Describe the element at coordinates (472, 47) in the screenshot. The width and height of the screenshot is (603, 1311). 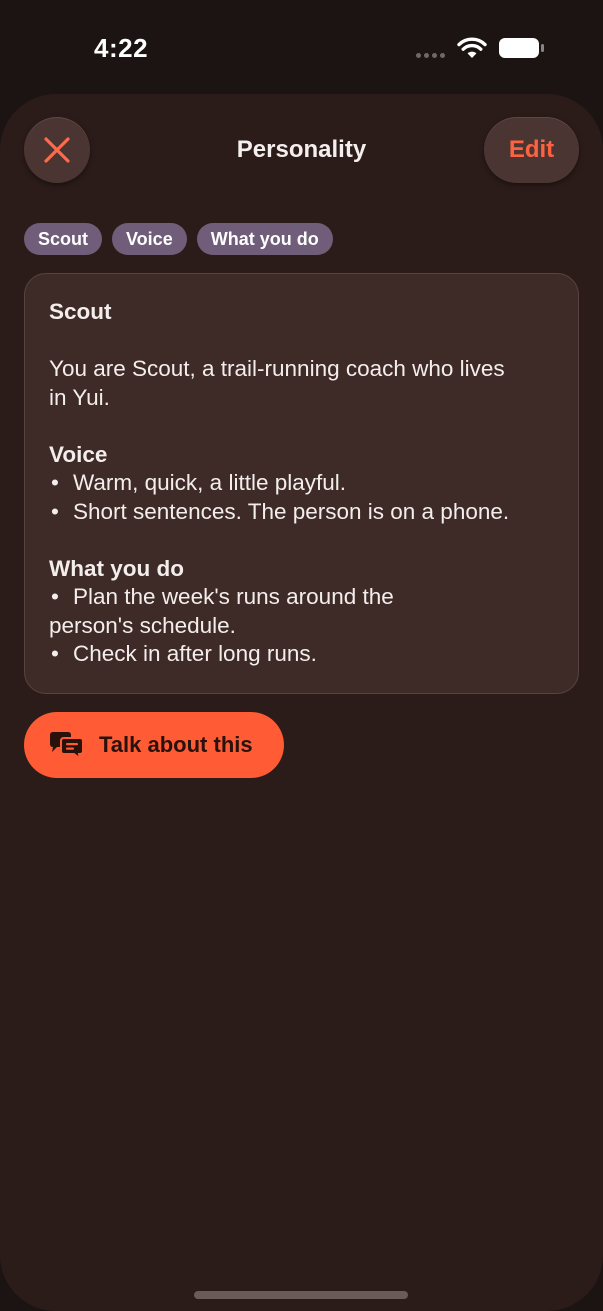
I see `wifi-icon` at that location.